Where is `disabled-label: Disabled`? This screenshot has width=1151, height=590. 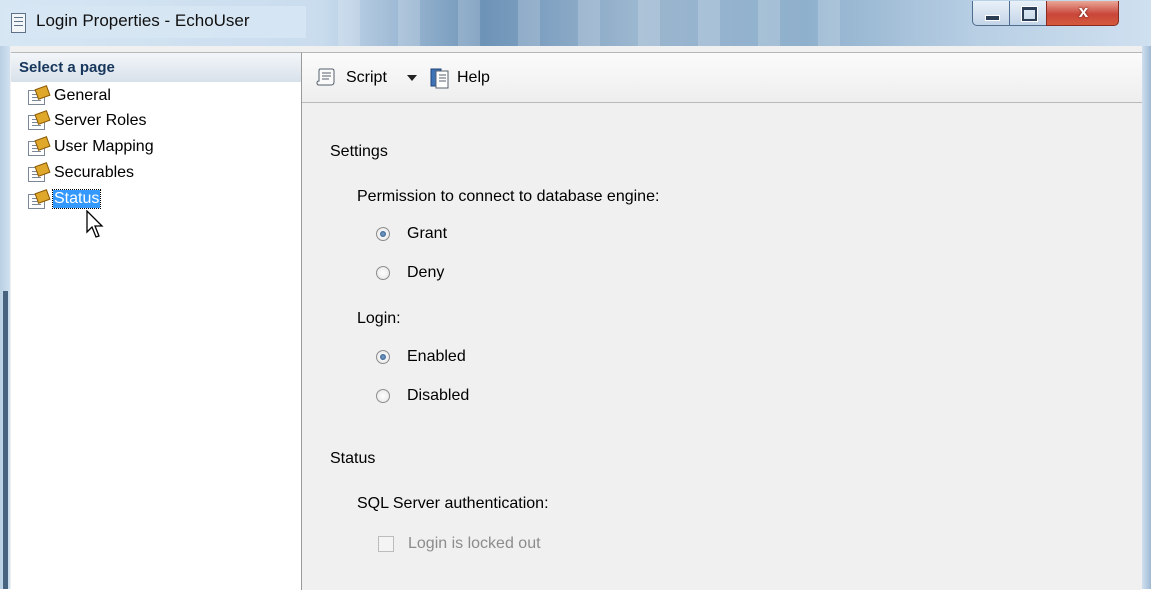 disabled-label: Disabled is located at coordinates (438, 395).